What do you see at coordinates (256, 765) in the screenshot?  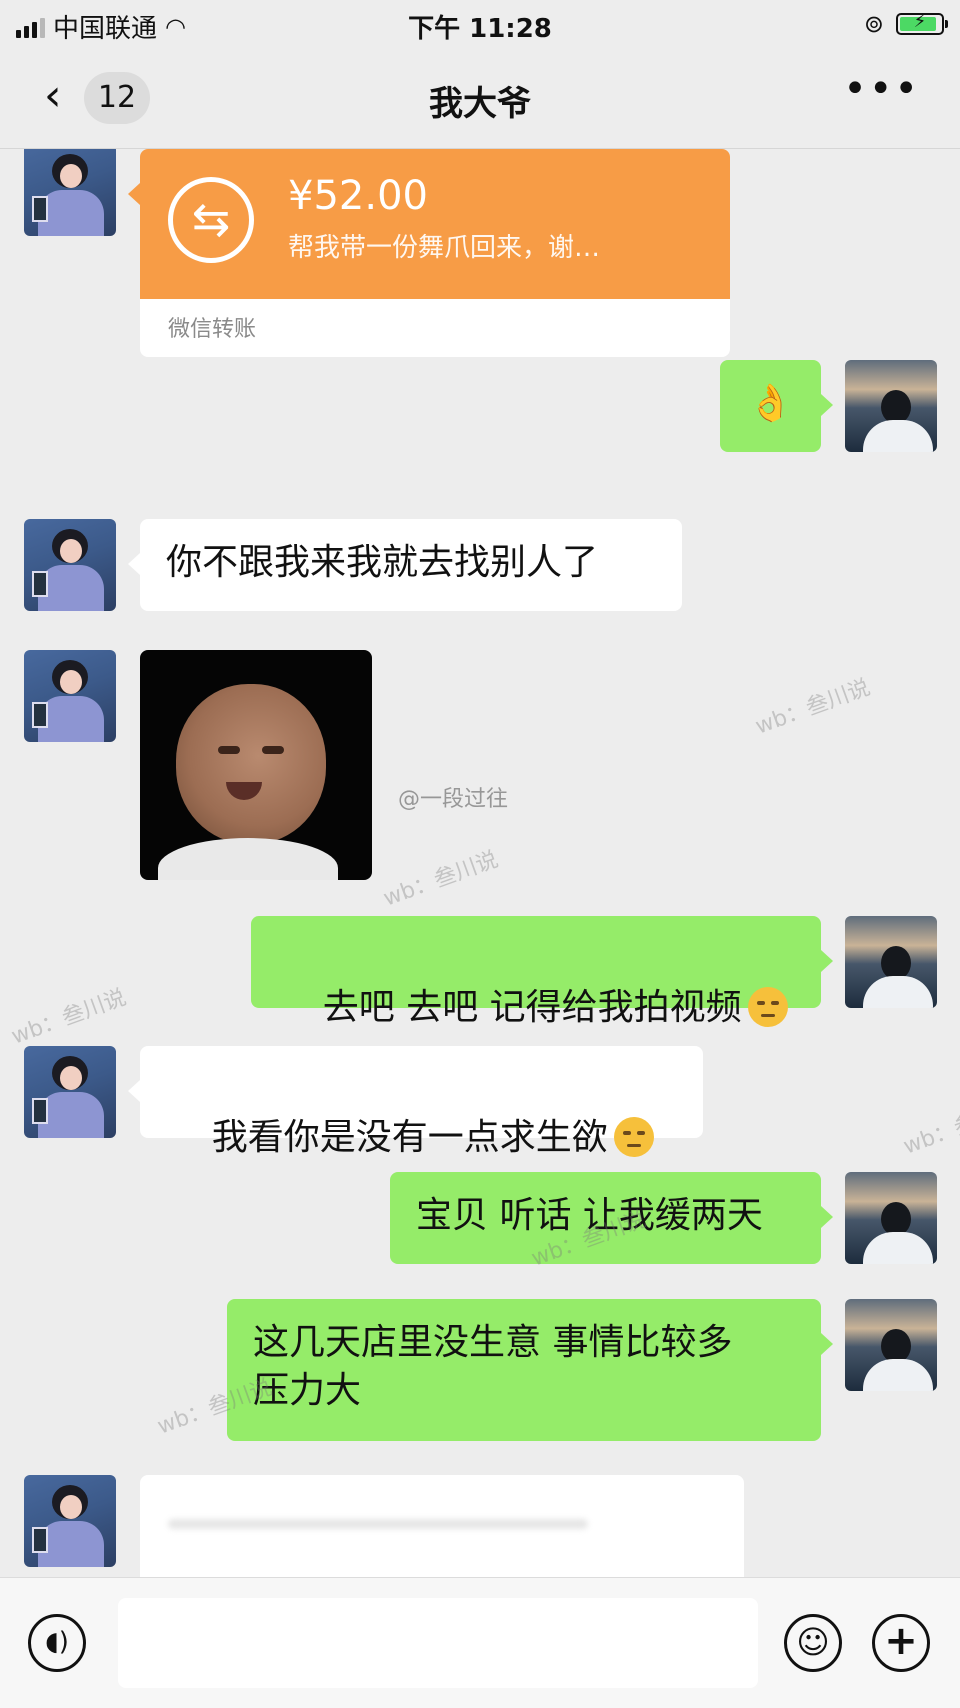 I see `sticker-image` at bounding box center [256, 765].